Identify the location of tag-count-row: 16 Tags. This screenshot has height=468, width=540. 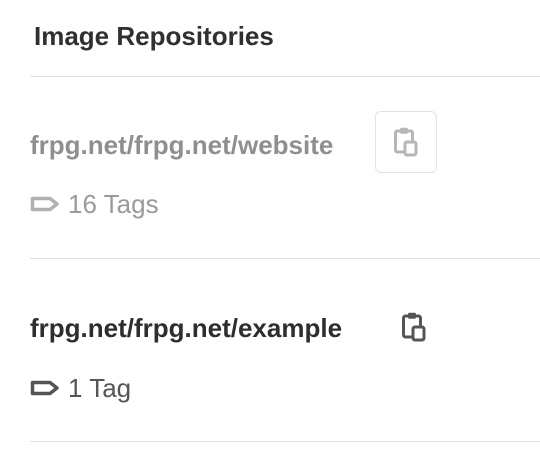
(94, 204).